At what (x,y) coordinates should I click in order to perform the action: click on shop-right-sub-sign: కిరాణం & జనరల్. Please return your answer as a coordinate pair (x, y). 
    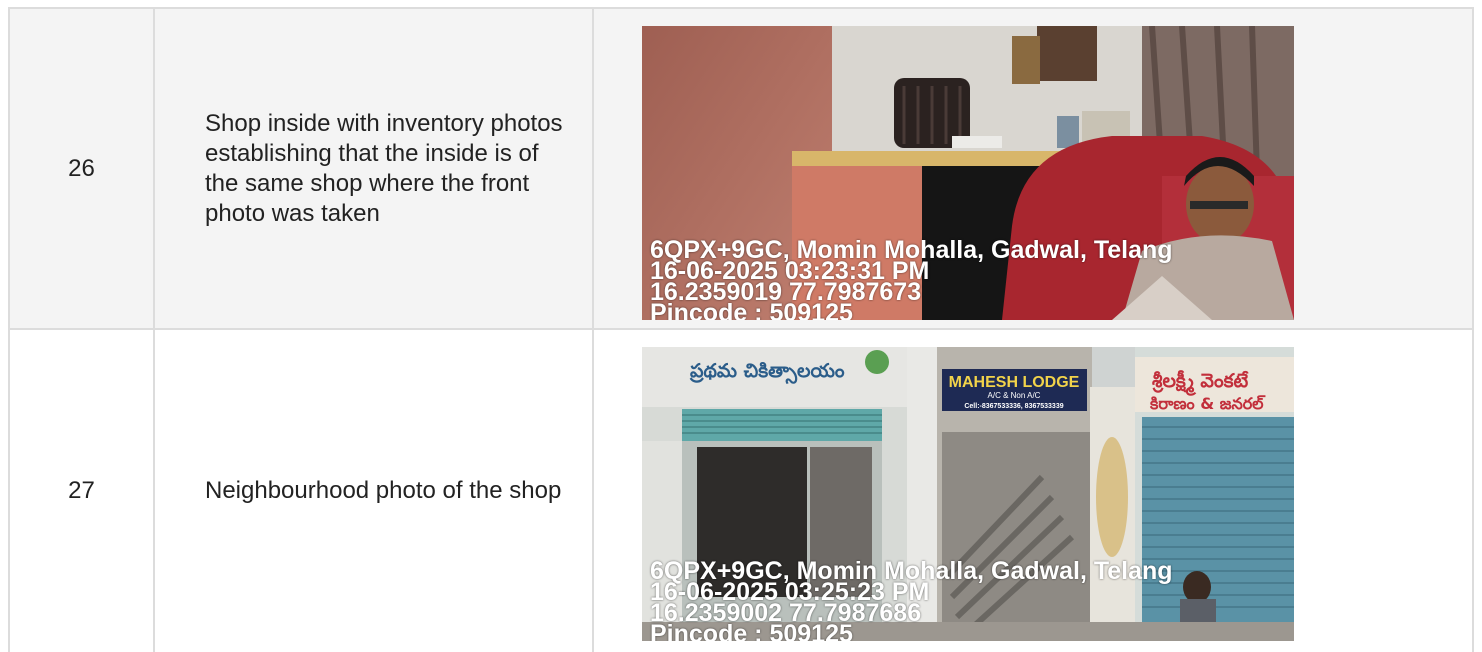
    Looking at the image, I should click on (1207, 403).